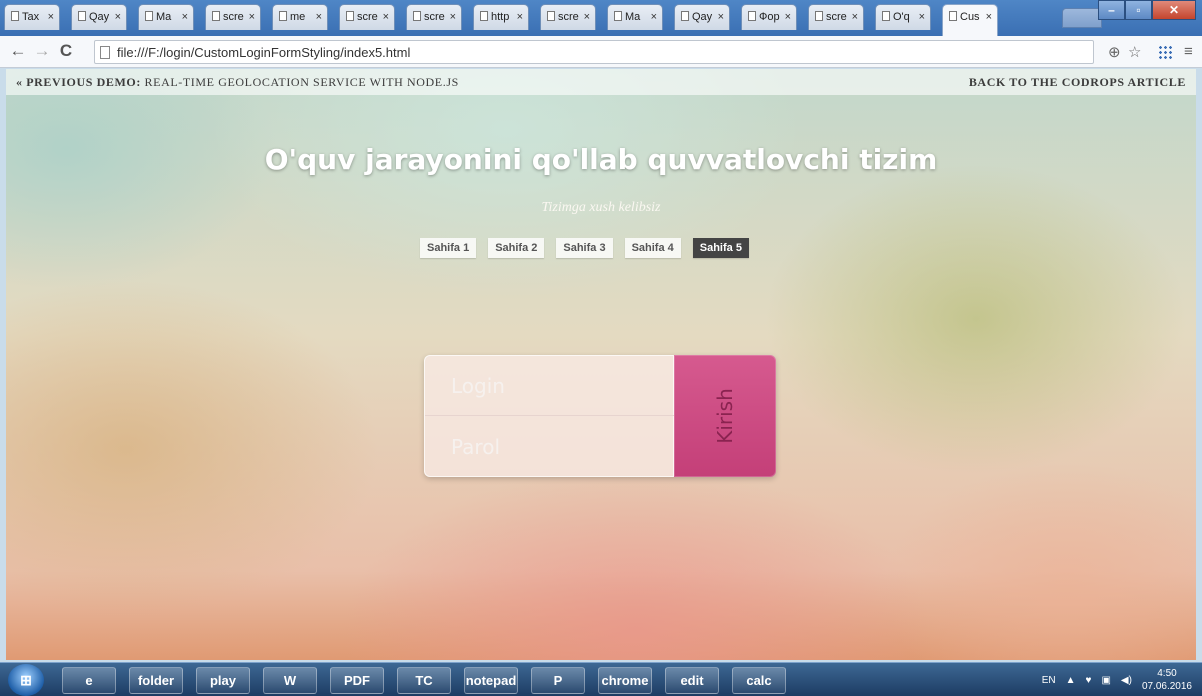 The height and width of the screenshot is (696, 1202). I want to click on tab-title: Qay, so click(99, 17).